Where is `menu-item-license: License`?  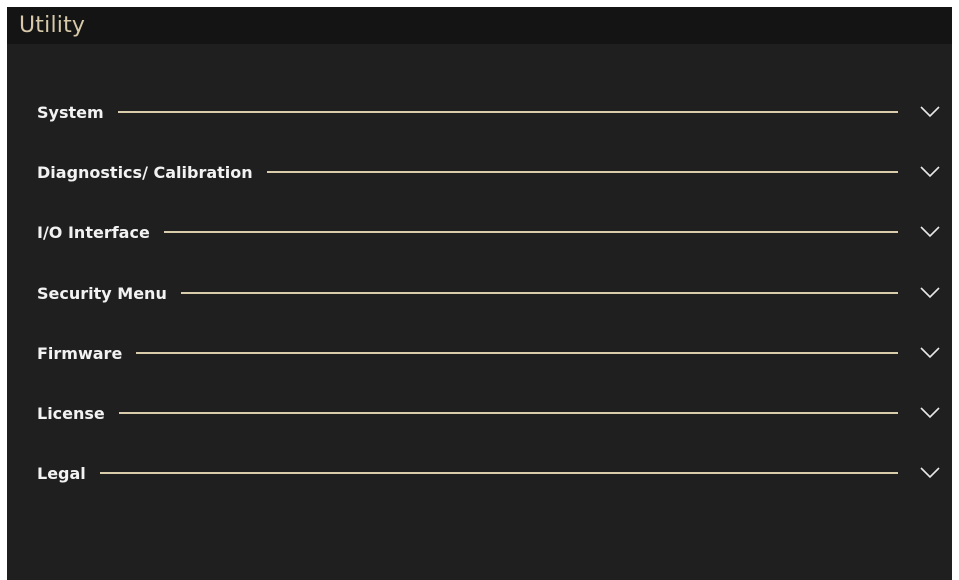 menu-item-license: License is located at coordinates (479, 413).